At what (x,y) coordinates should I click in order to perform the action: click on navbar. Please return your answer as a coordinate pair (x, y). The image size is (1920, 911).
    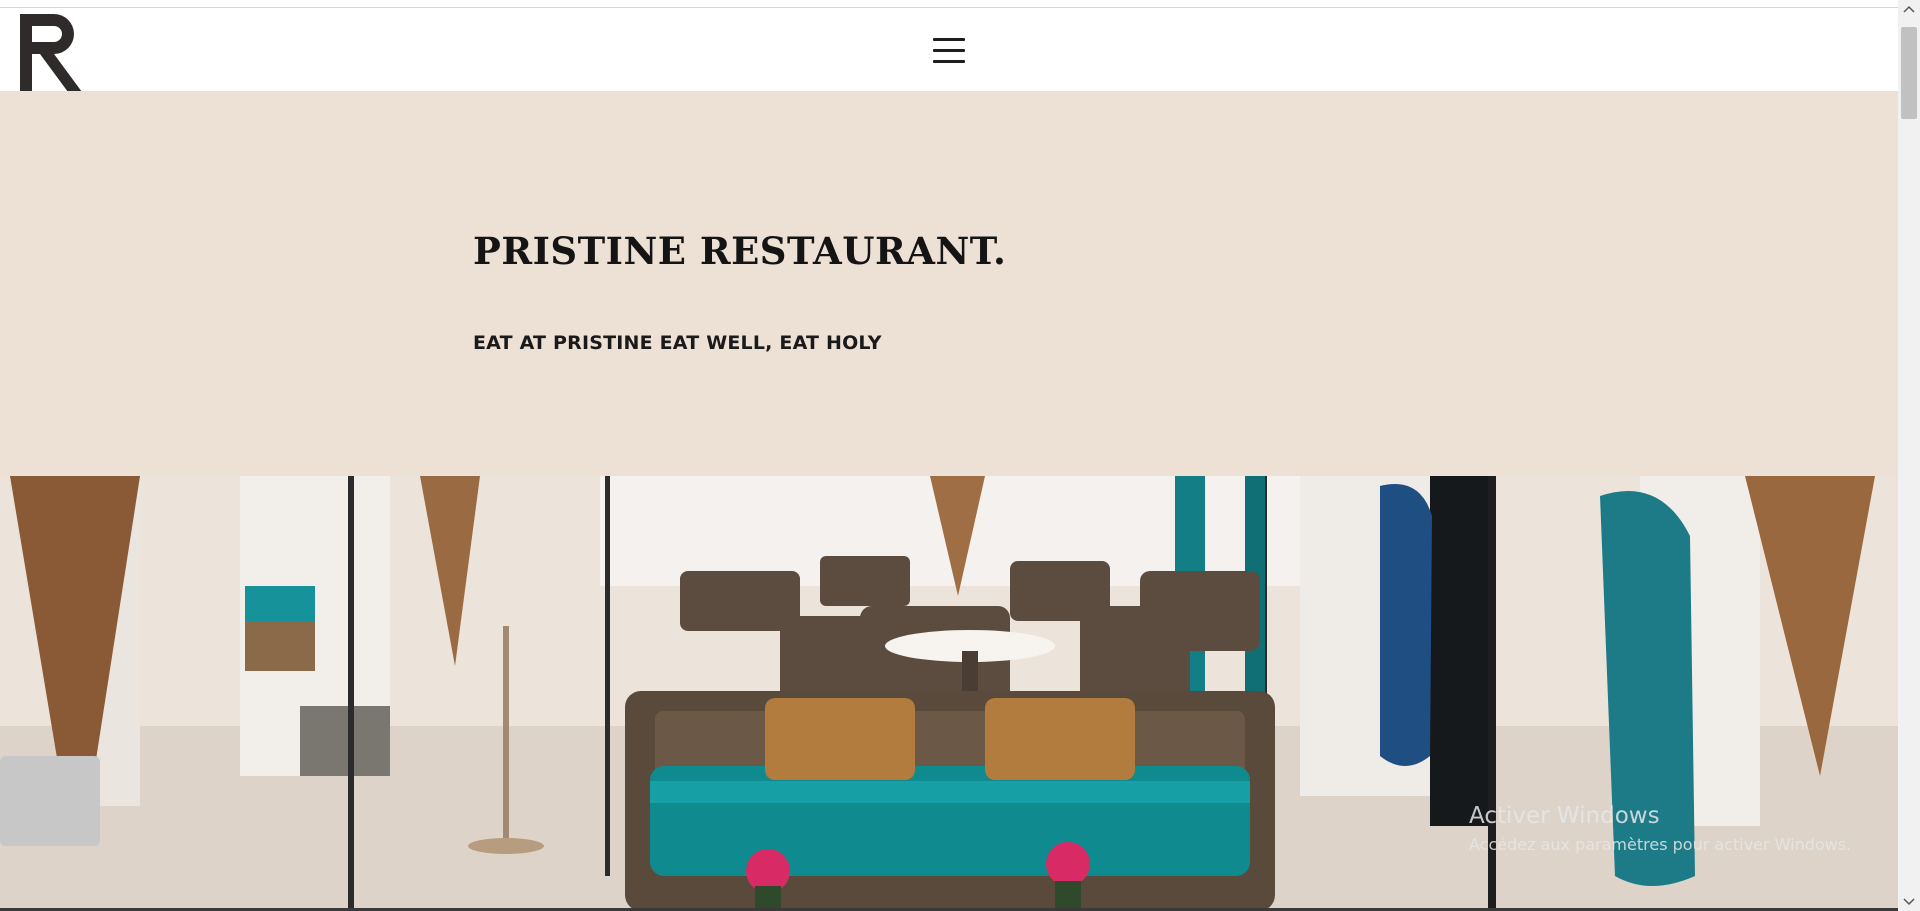
    Looking at the image, I should click on (949, 50).